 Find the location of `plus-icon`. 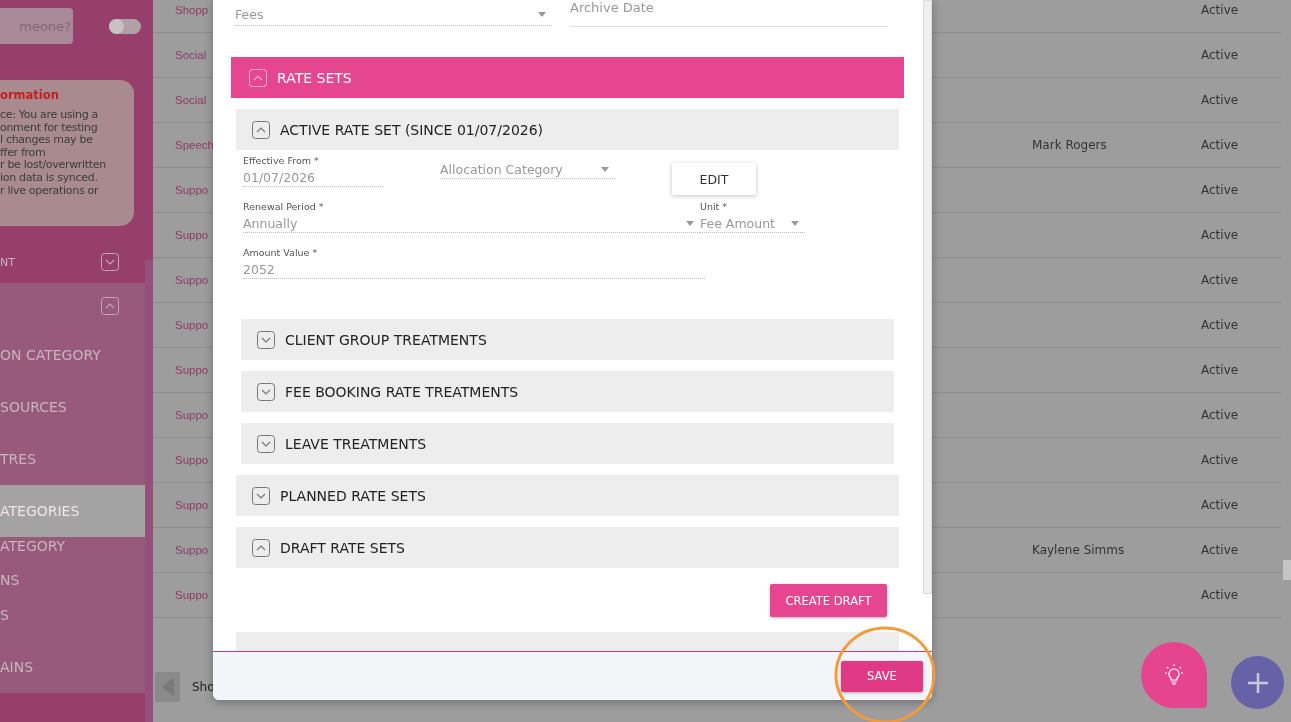

plus-icon is located at coordinates (1257, 682).